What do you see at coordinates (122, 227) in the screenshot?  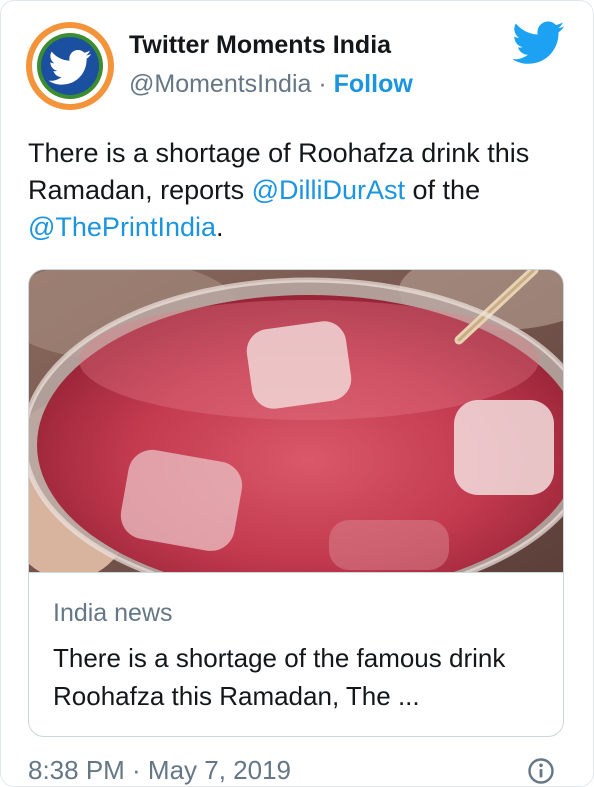 I see `mention-theprintindia: @ThePrintIndia` at bounding box center [122, 227].